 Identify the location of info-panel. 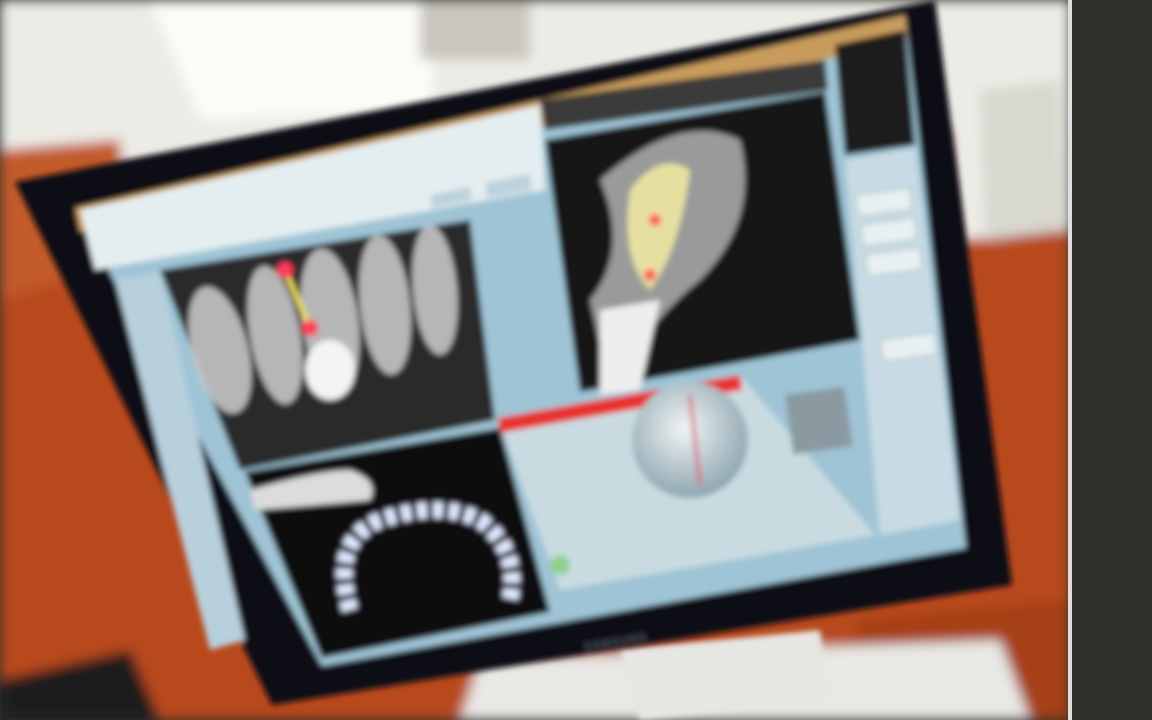
(875, 92).